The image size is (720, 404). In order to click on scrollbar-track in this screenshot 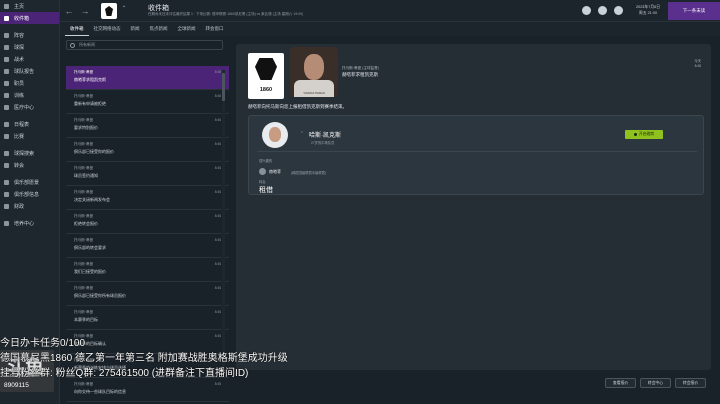, I will do `click(223, 220)`.